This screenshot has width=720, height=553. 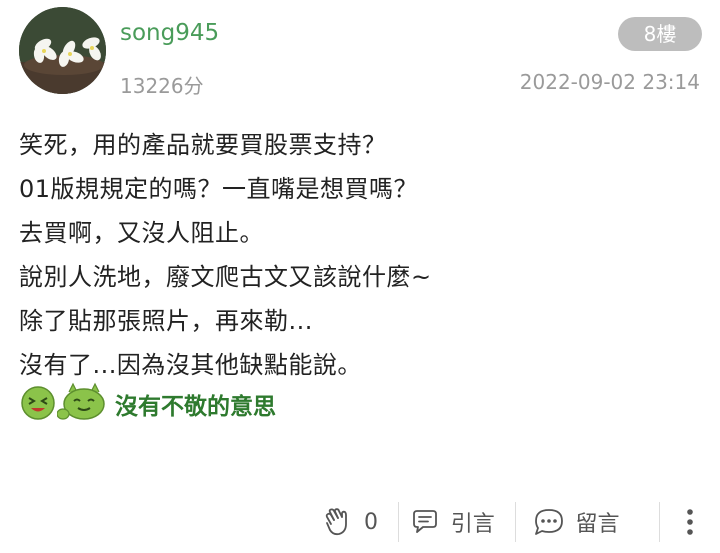 What do you see at coordinates (203, 145) in the screenshot?
I see `post-line: 笑死，用的產品就要買股票支持？` at bounding box center [203, 145].